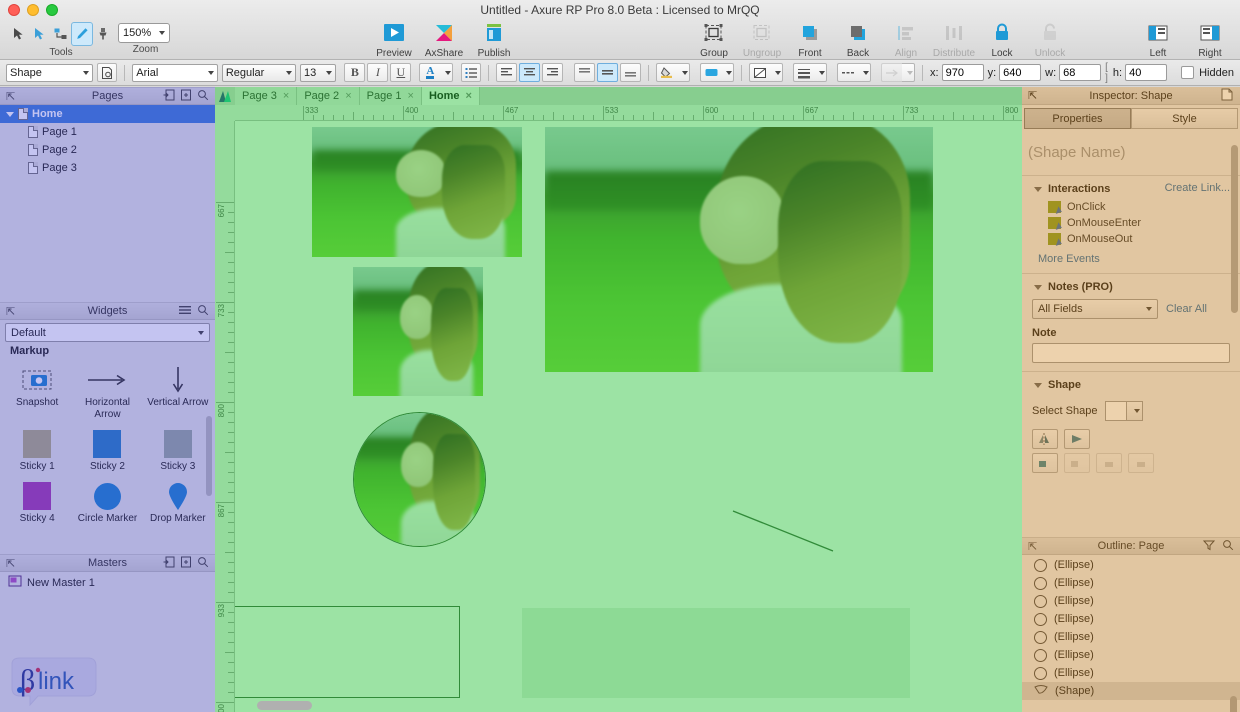 This screenshot has width=1240, height=712. What do you see at coordinates (1131, 207) in the screenshot?
I see `event-row-onclick: OnClick` at bounding box center [1131, 207].